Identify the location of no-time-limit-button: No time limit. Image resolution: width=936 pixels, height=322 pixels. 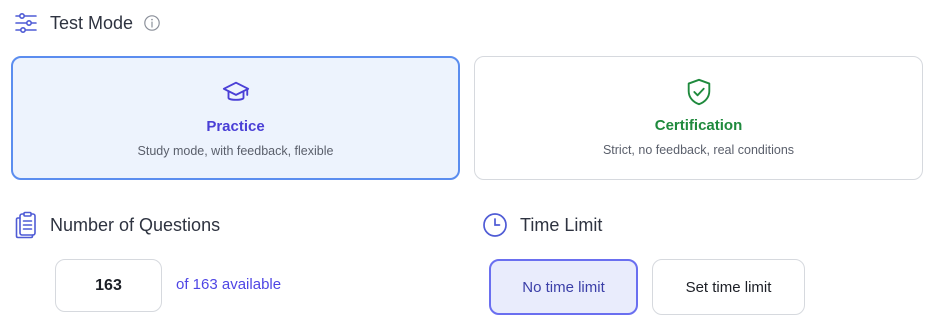
(563, 287).